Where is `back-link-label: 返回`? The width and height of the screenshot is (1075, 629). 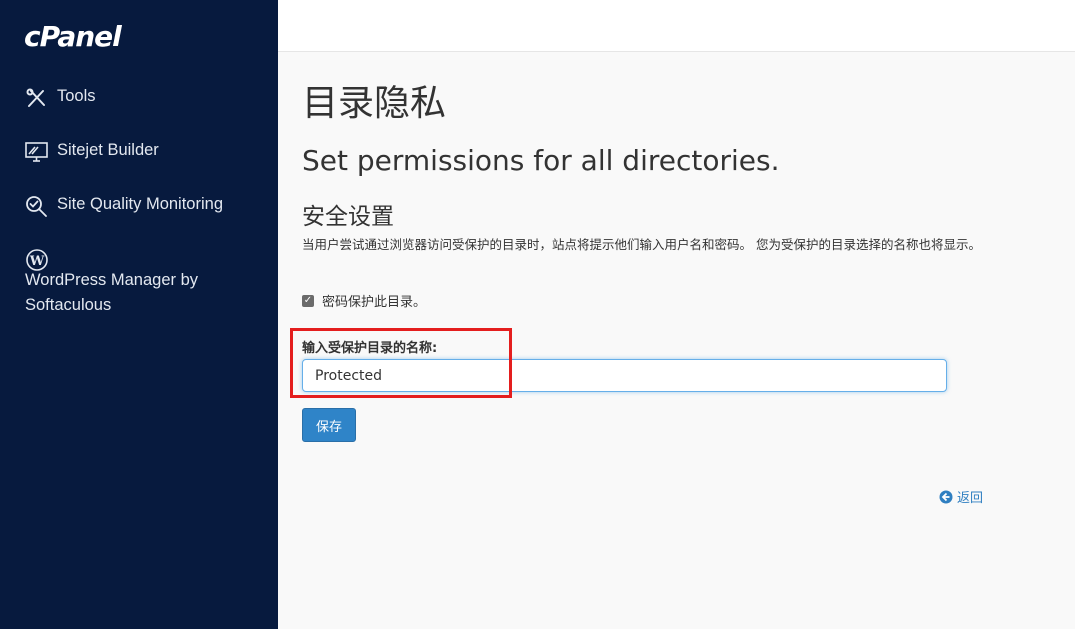
back-link-label: 返回 is located at coordinates (970, 498).